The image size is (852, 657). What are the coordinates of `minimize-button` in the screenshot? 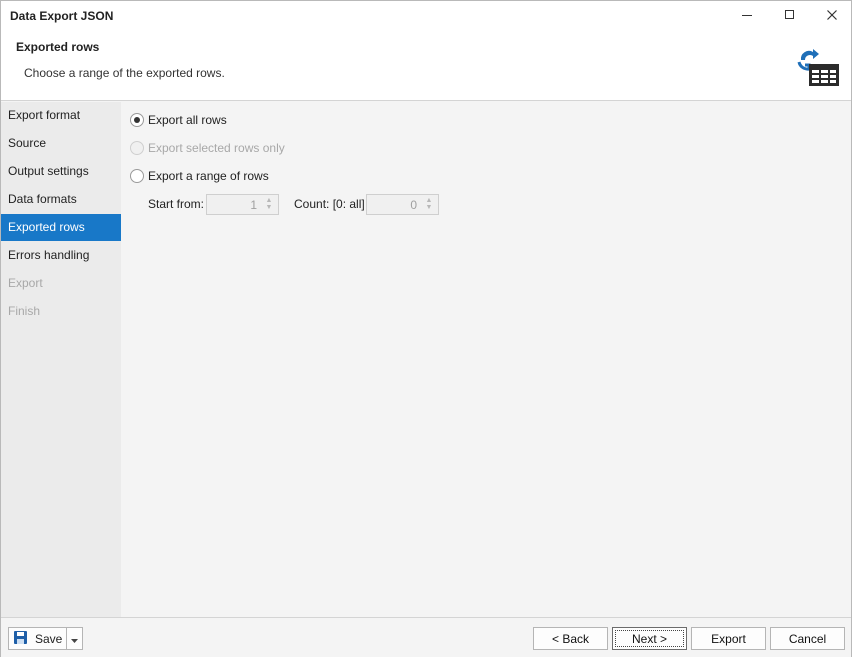 It's located at (747, 16).